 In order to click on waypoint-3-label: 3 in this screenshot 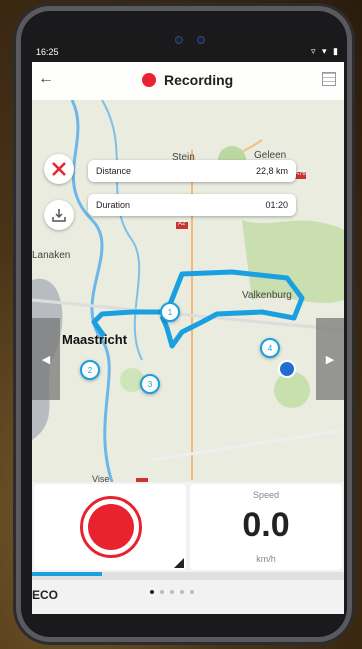, I will do `click(150, 384)`.